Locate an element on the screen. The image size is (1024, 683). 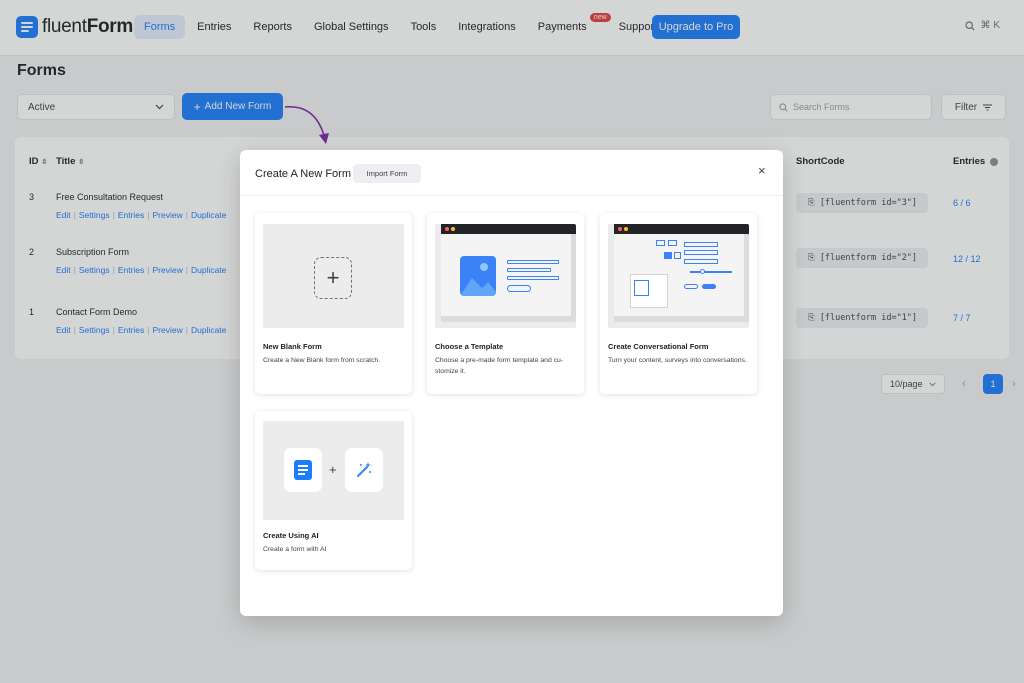
create-using-ai-card: + Create Using AI Create a form with AI is located at coordinates (333, 490).